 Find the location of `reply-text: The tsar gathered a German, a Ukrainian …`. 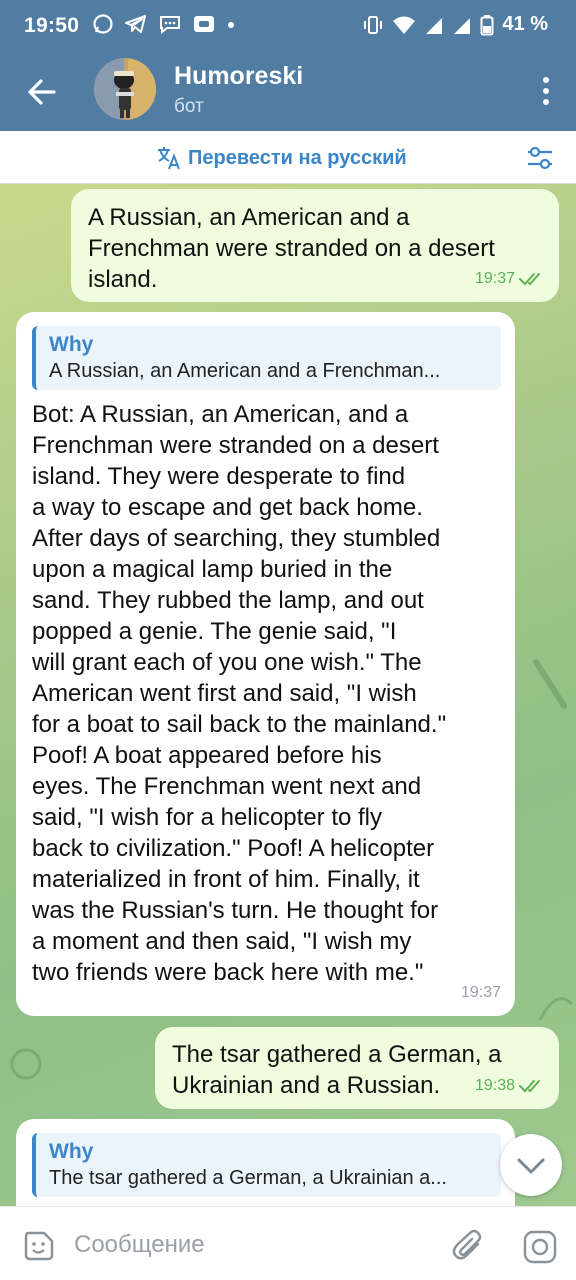

reply-text: The tsar gathered a German, a Ukrainian … is located at coordinates (248, 1178).